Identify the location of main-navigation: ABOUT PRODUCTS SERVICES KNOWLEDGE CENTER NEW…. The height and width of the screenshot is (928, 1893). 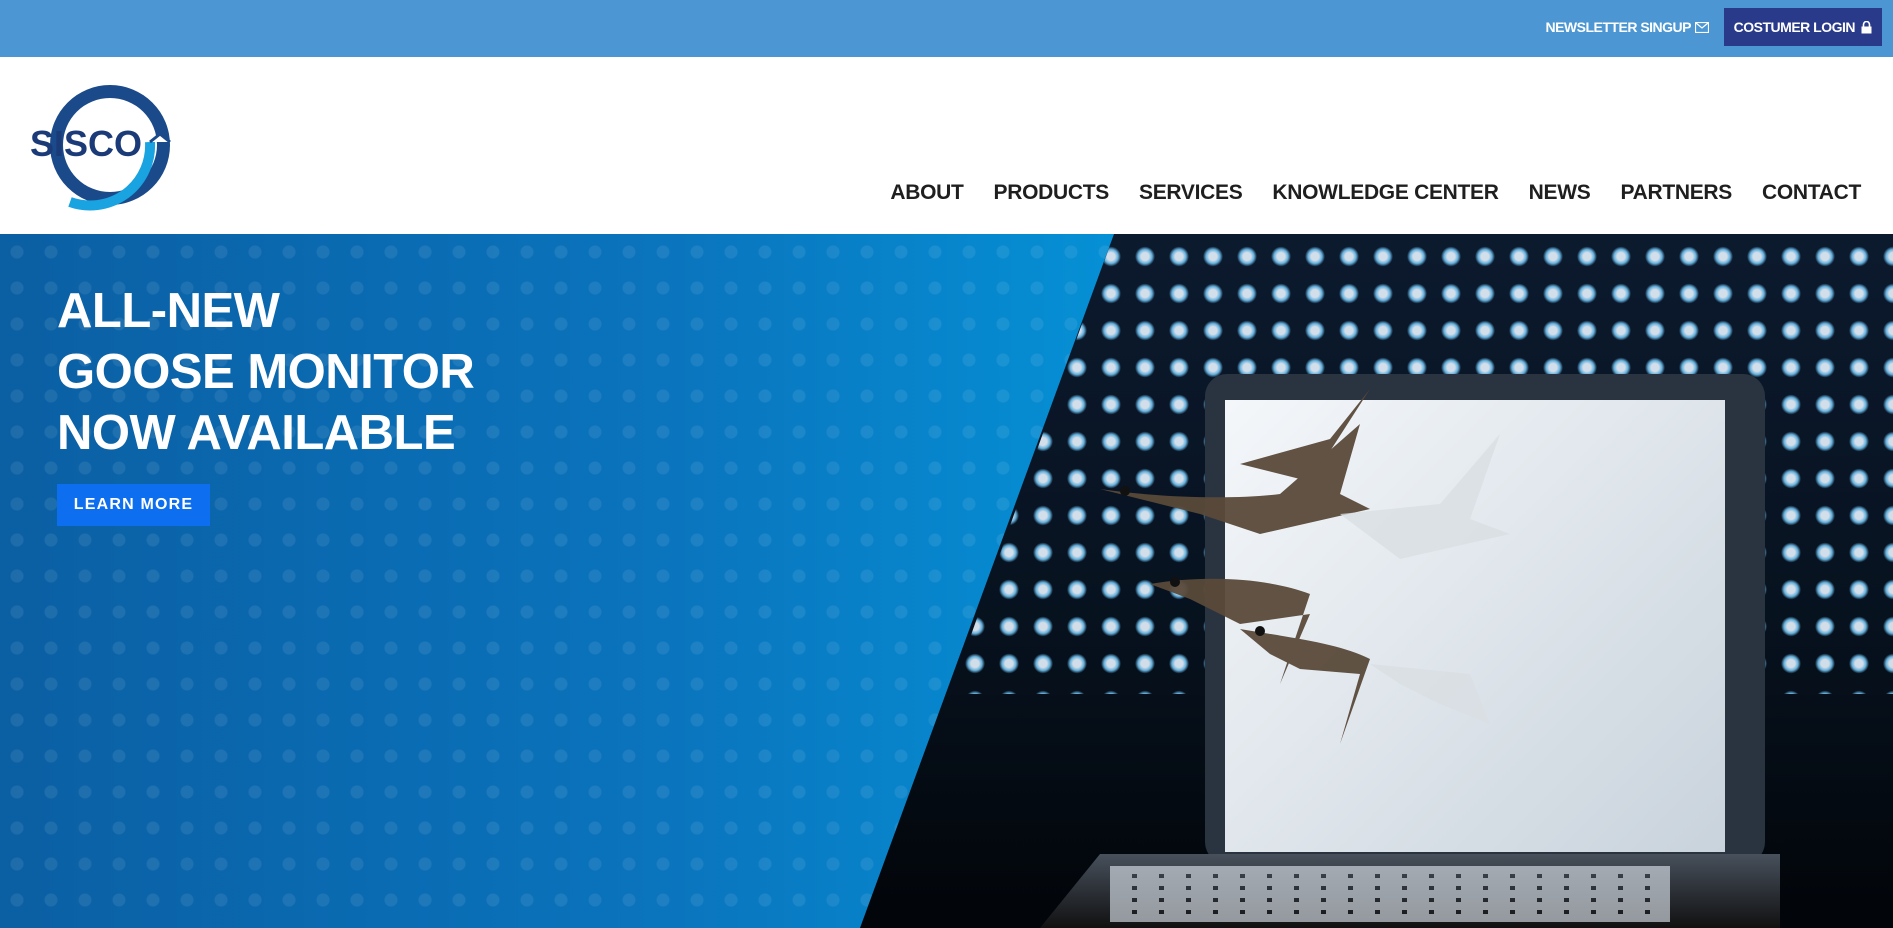
(1375, 193).